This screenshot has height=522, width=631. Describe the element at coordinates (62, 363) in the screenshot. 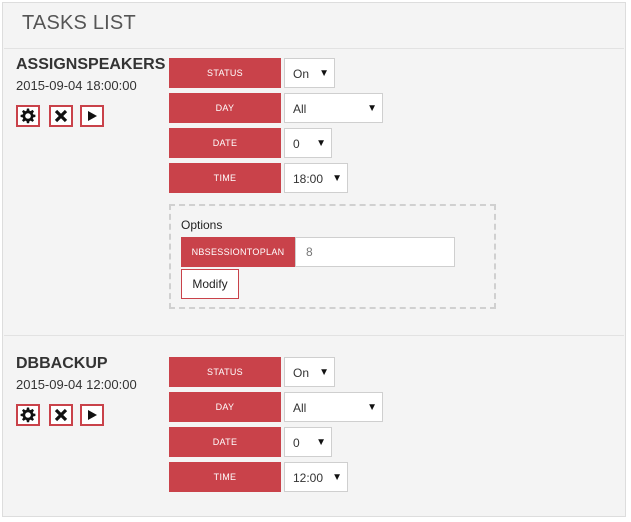

I see `task-name: DBBACKUP` at that location.